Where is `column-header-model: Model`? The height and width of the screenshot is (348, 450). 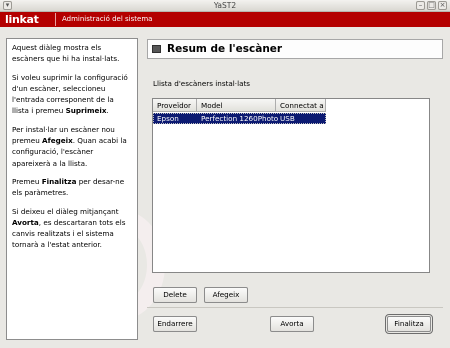 column-header-model: Model is located at coordinates (236, 105).